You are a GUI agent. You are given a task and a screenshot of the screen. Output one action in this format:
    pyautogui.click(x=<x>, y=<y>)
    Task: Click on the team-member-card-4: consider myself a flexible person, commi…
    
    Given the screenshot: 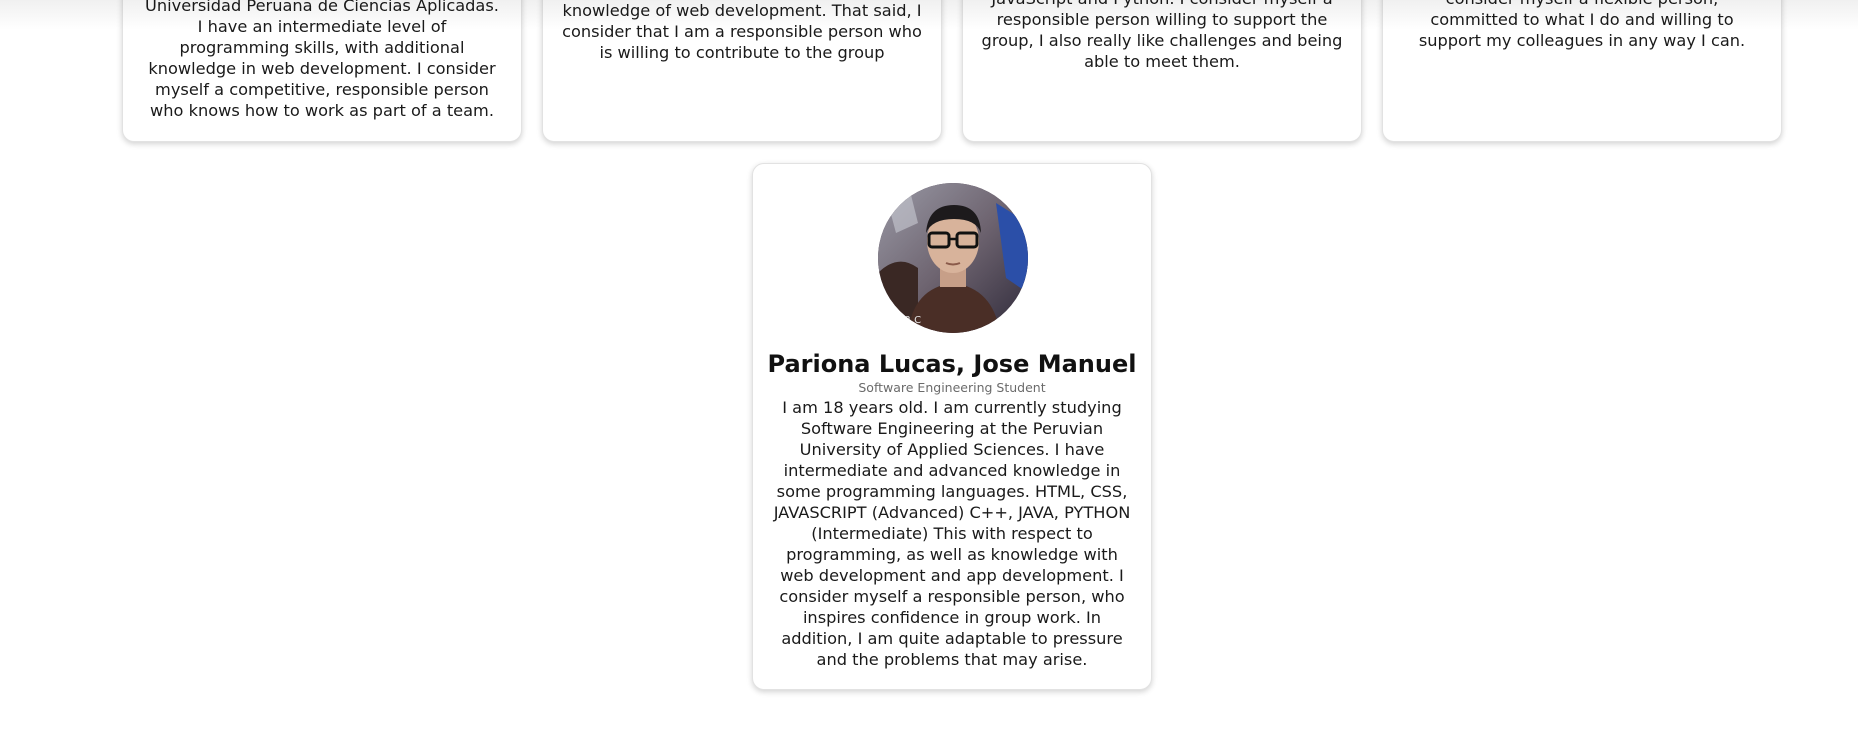 What is the action you would take?
    pyautogui.click(x=1582, y=71)
    